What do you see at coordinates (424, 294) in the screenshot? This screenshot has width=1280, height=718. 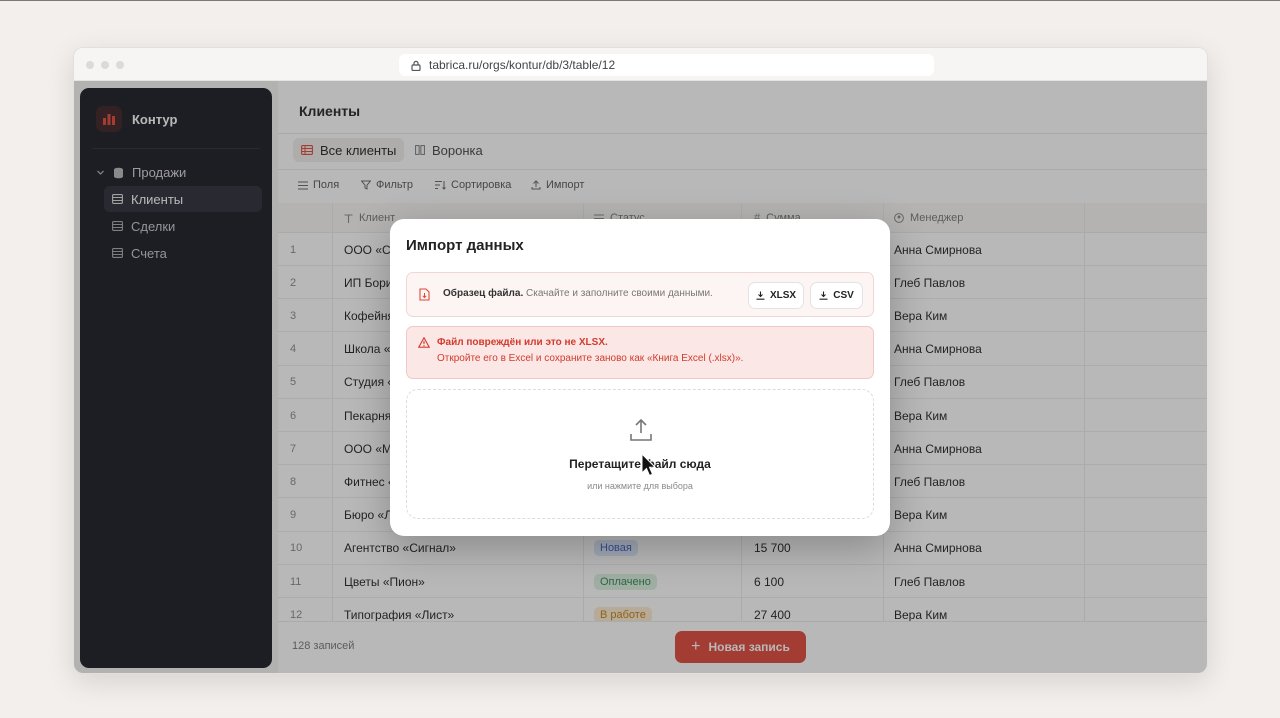 I see `file-download-icon` at bounding box center [424, 294].